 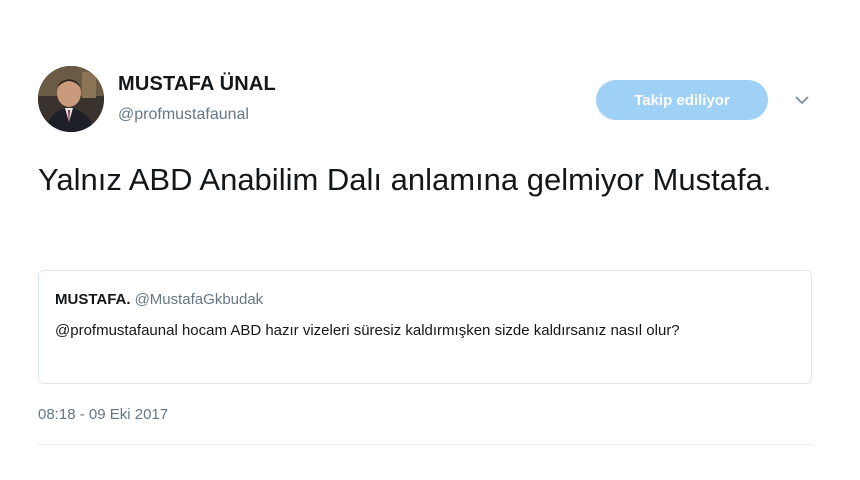 I want to click on quoted-author-name: MUSTAFA., so click(x=93, y=299).